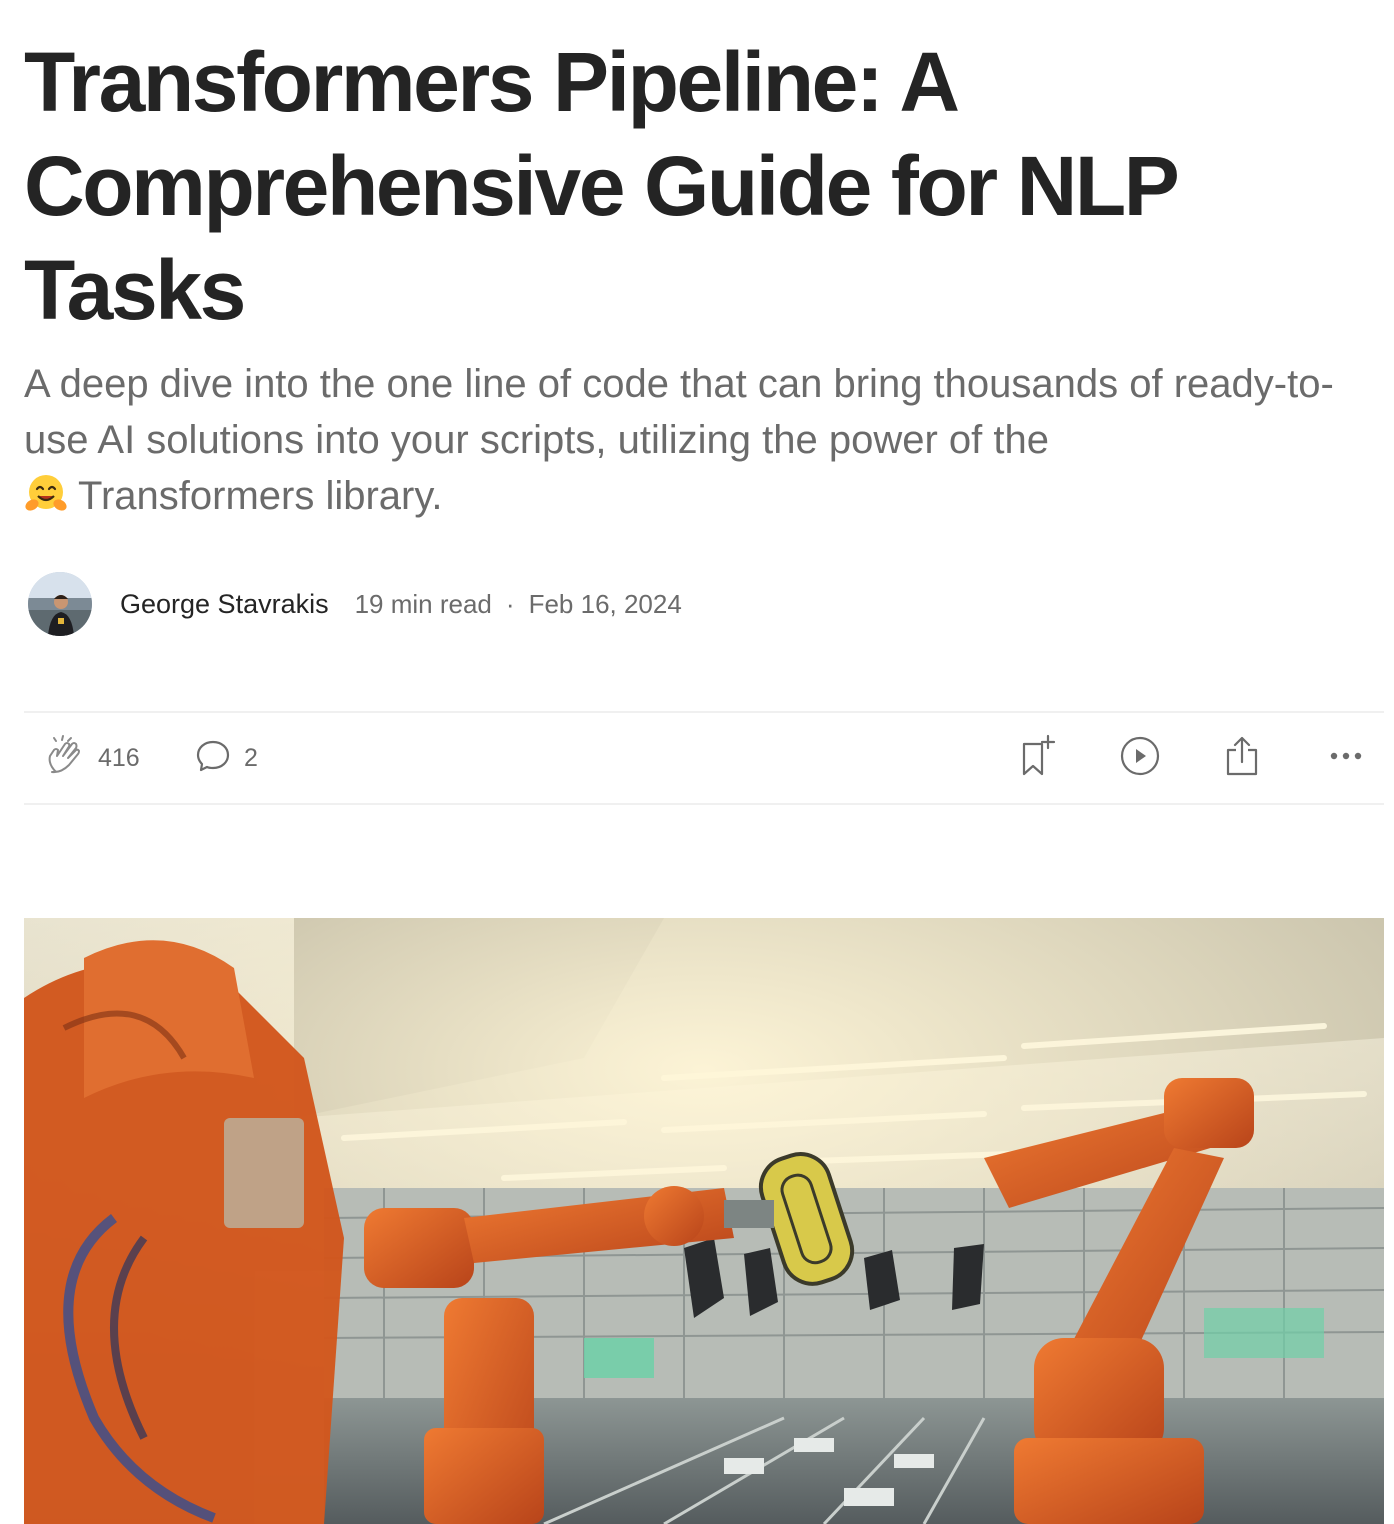 The height and width of the screenshot is (1524, 1394). I want to click on listen-button, so click(1140, 758).